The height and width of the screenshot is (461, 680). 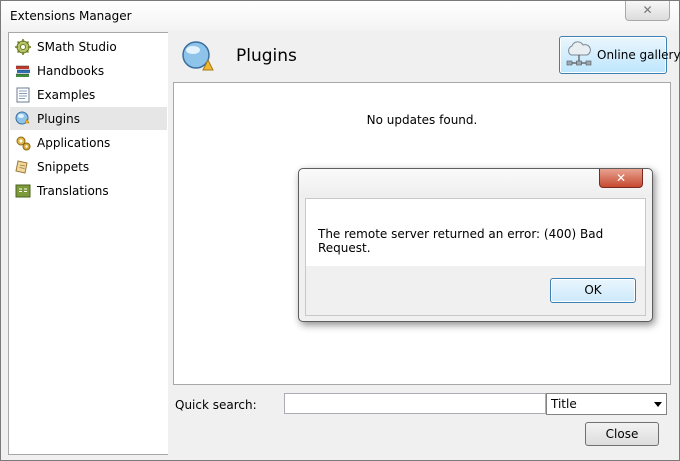 I want to click on sidebar-item-translations: Translations, so click(x=88, y=190).